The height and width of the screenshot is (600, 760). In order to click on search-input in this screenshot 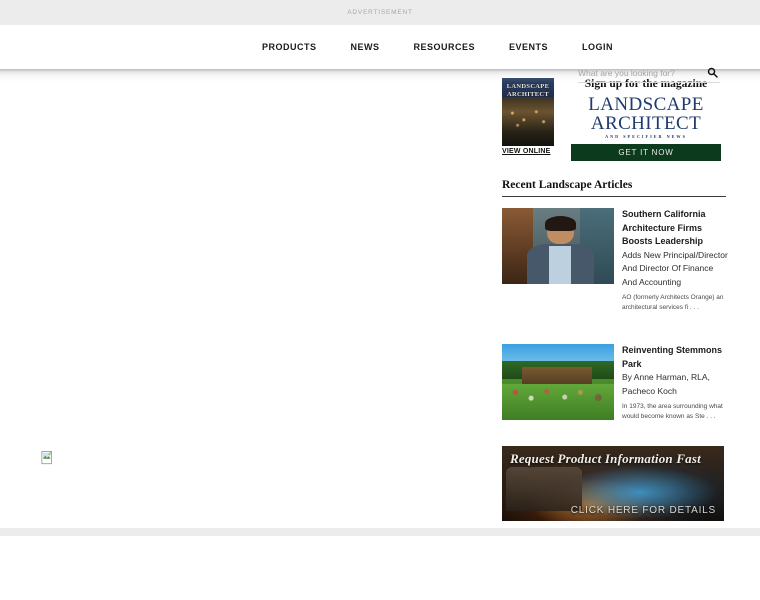, I will do `click(637, 72)`.